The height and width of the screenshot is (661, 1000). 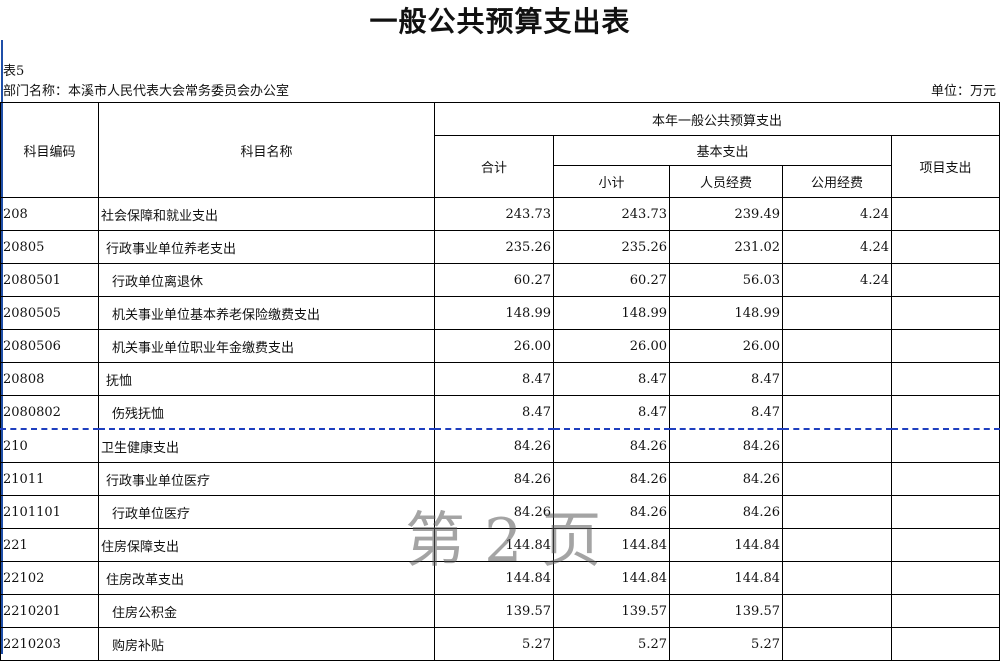 What do you see at coordinates (726, 181) in the screenshot?
I see `header-personnel: 人员经费` at bounding box center [726, 181].